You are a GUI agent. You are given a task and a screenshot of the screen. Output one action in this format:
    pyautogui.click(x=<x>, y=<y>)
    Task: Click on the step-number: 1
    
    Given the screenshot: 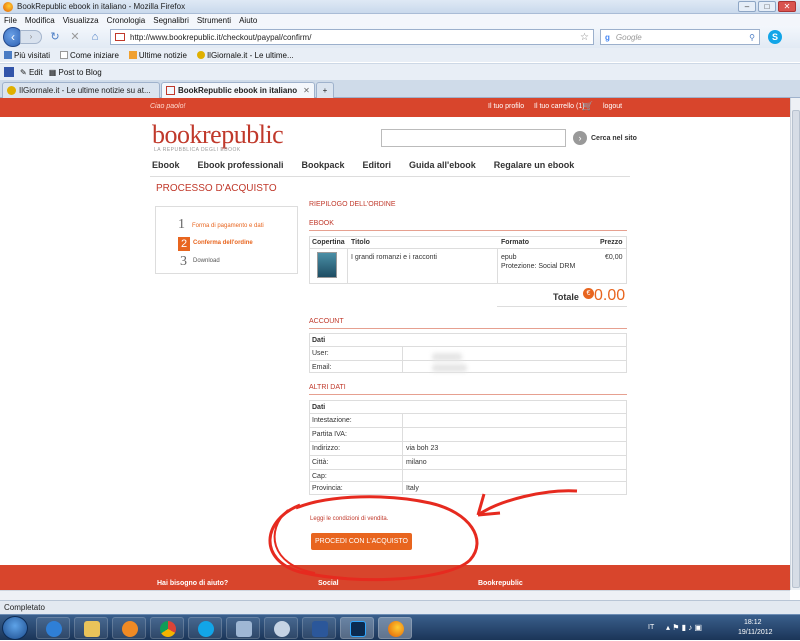 What is the action you would take?
    pyautogui.click(x=181, y=224)
    